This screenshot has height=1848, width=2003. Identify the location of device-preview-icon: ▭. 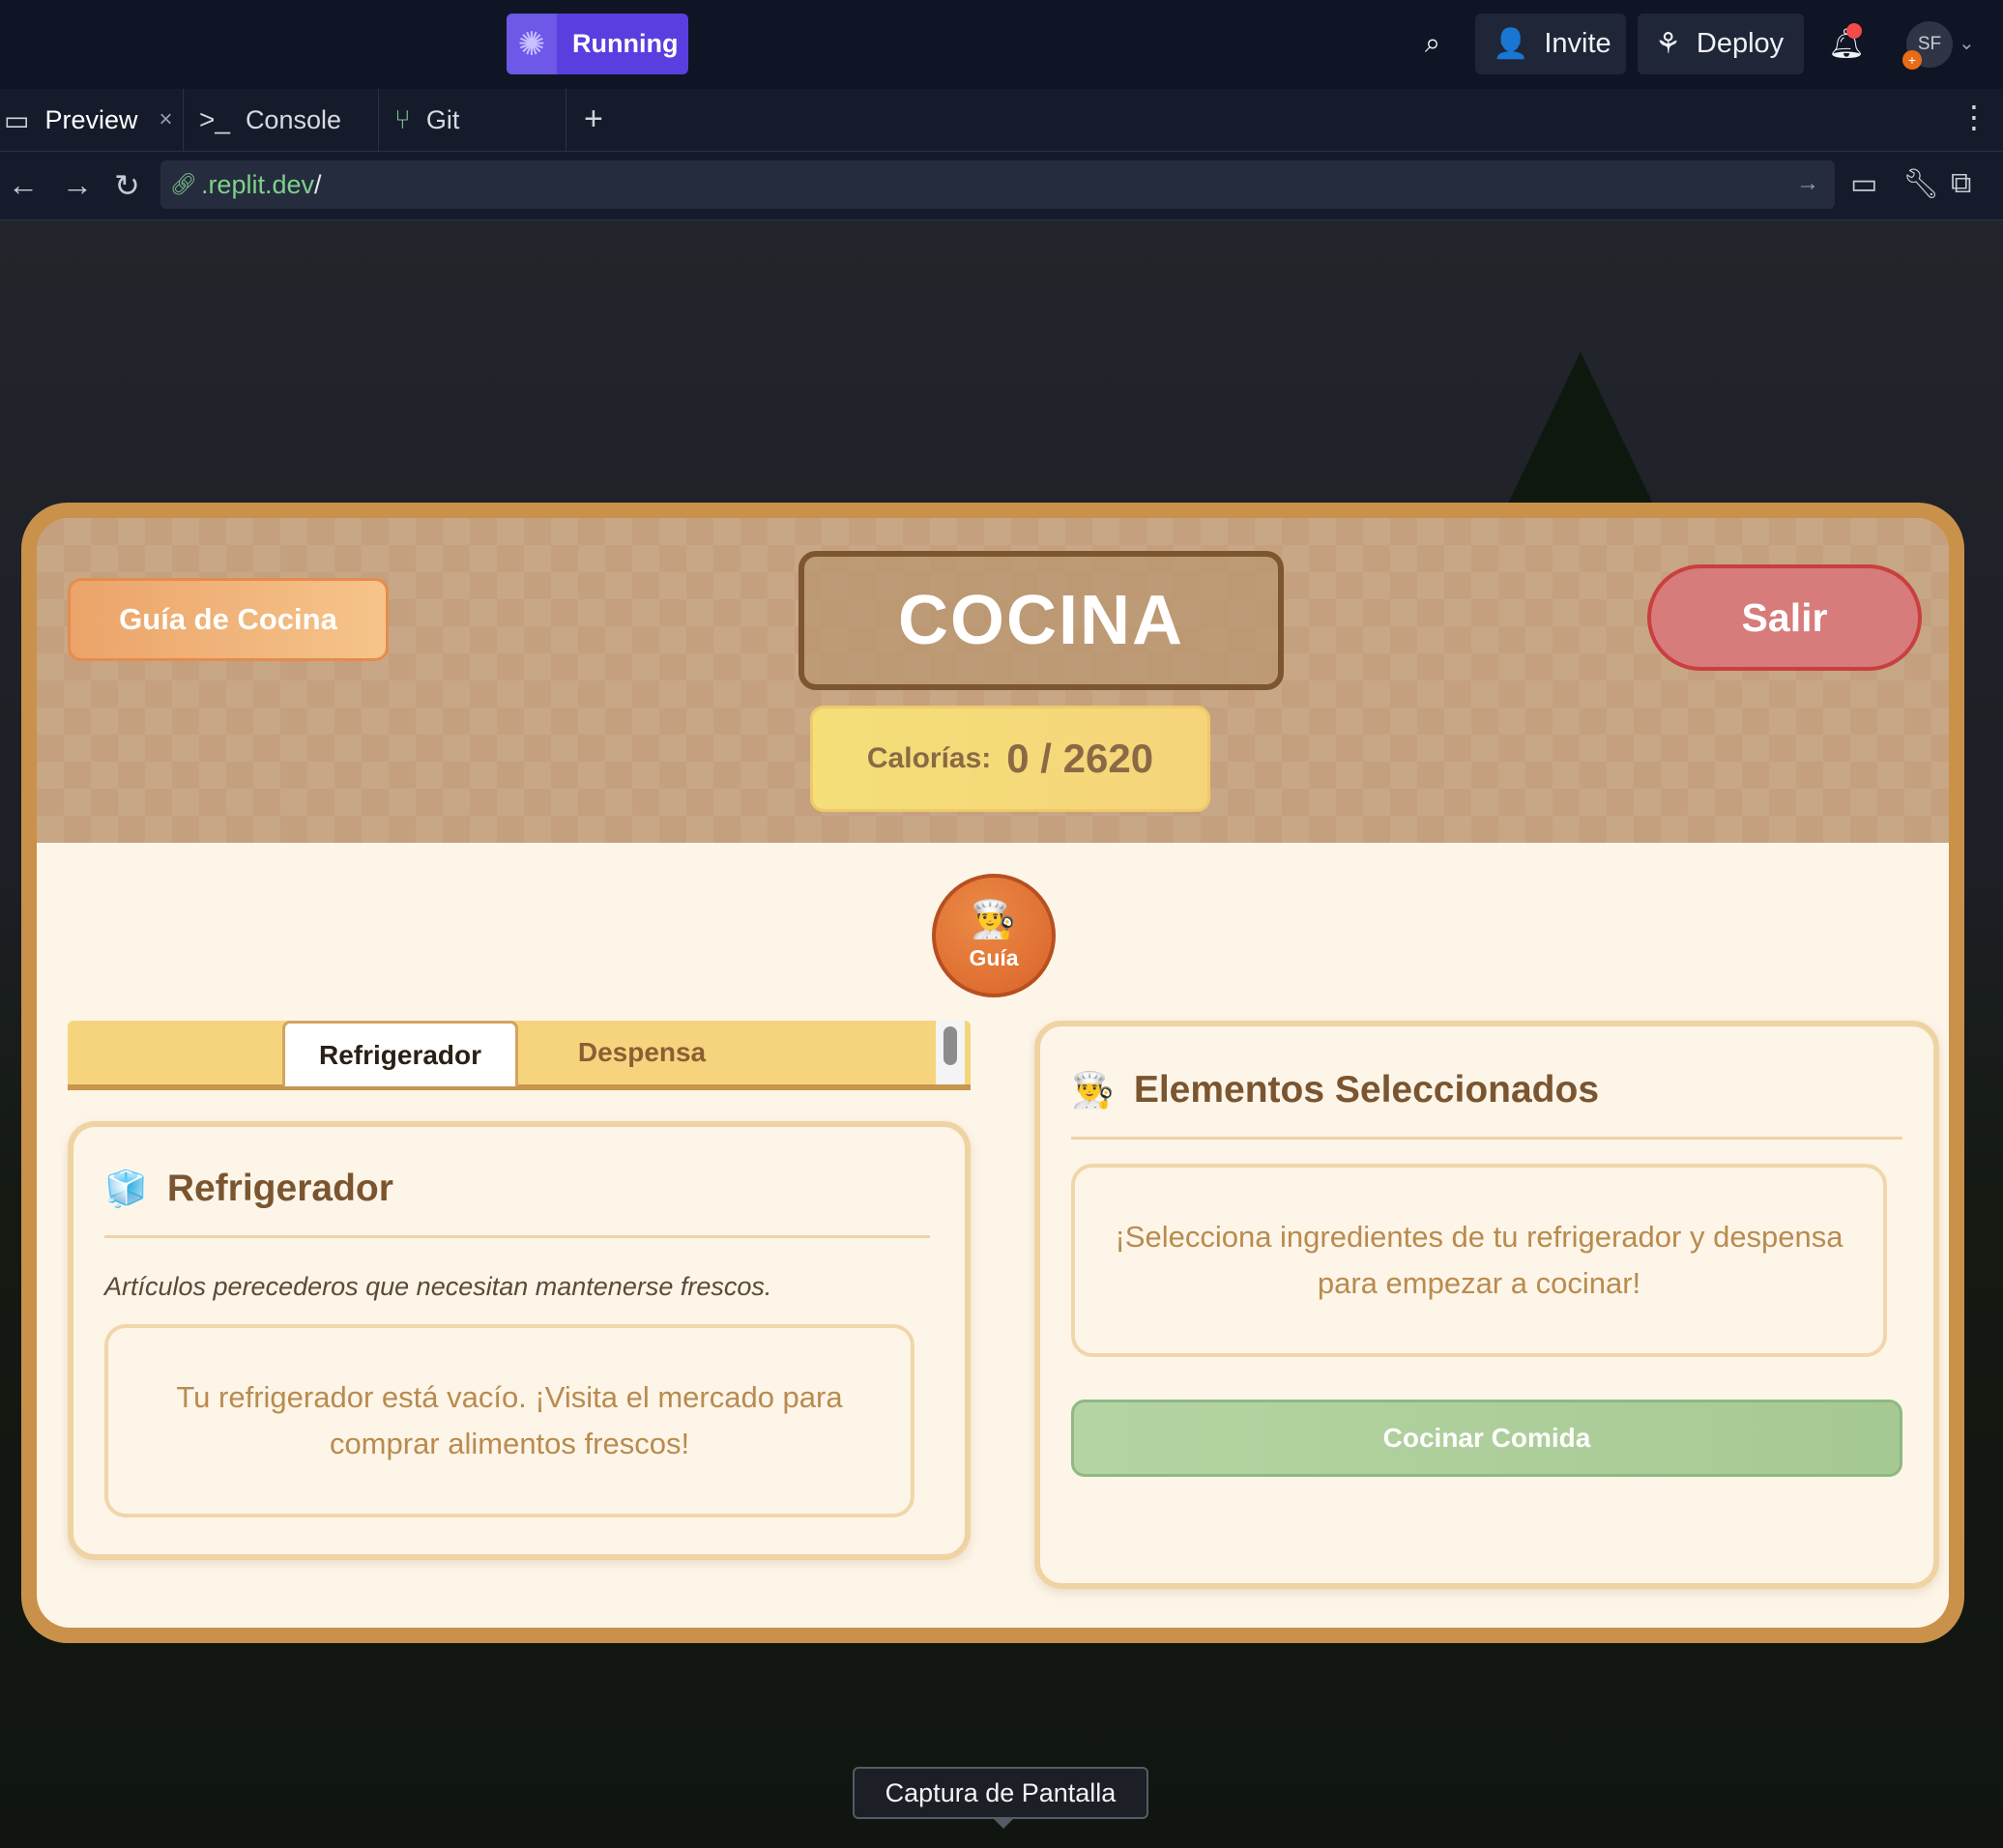
(1863, 184).